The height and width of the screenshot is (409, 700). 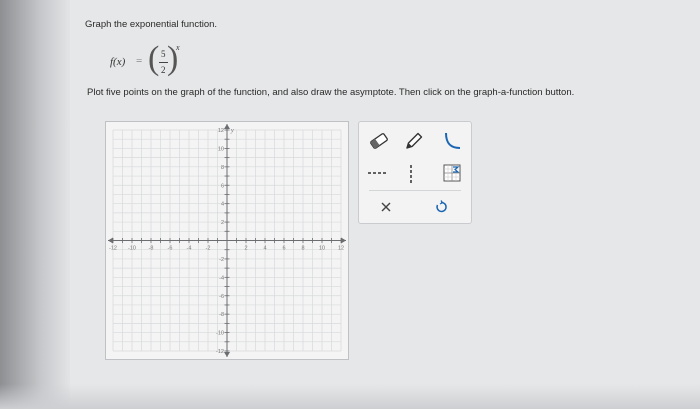 What do you see at coordinates (221, 149) in the screenshot?
I see `y-tick-label: 10` at bounding box center [221, 149].